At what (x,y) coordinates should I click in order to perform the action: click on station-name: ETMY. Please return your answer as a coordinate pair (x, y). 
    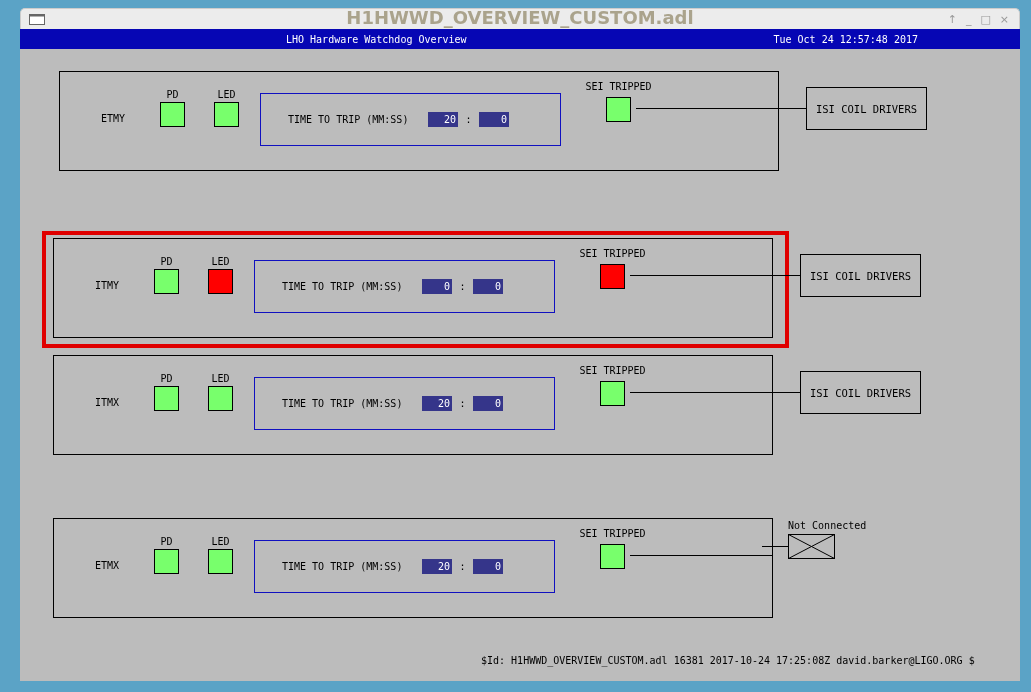
    Looking at the image, I should click on (114, 118).